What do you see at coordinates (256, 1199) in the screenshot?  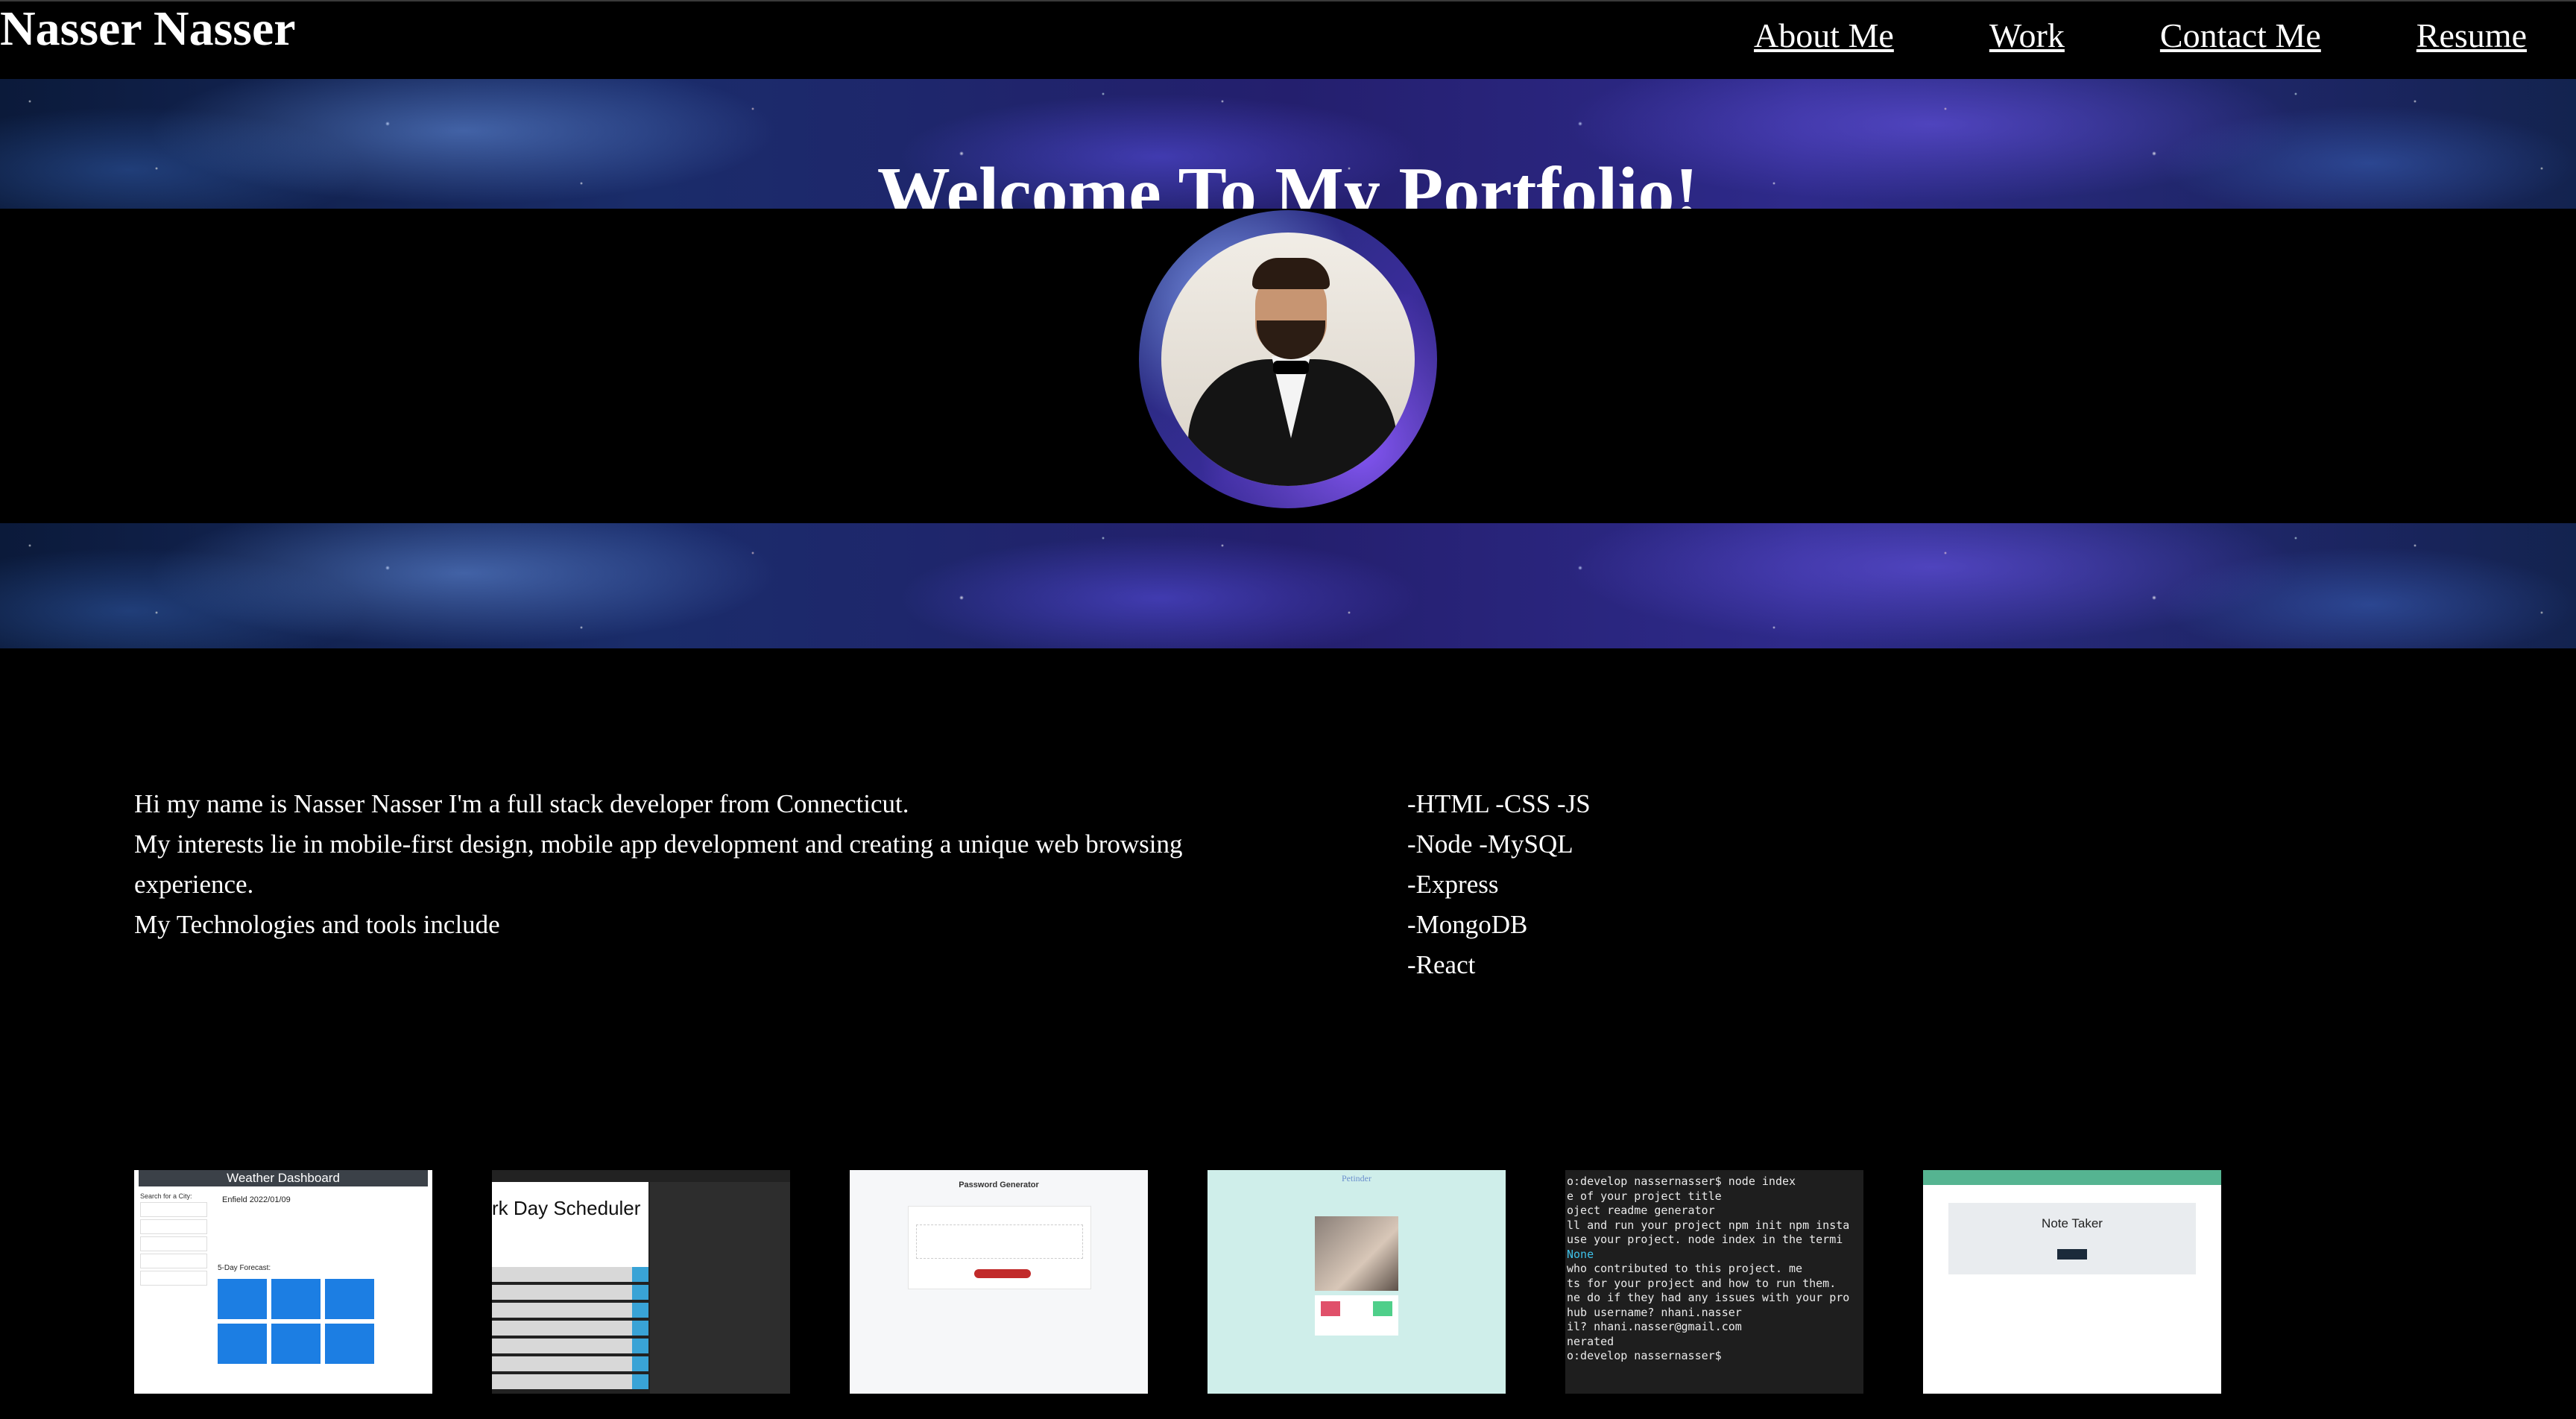 I see `weather-city: Enfield 2022/01/09` at bounding box center [256, 1199].